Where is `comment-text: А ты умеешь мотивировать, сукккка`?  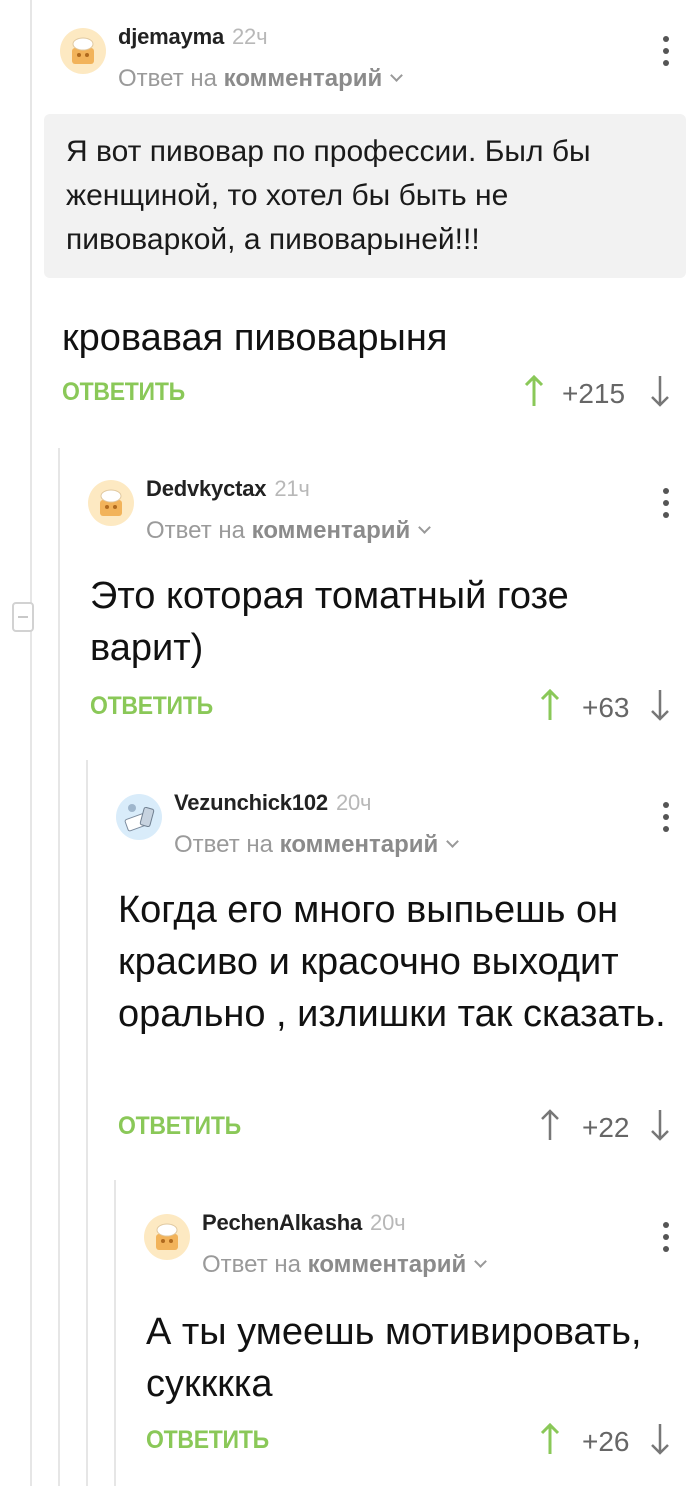
comment-text: А ты умеешь мотивировать, сукккка is located at coordinates (394, 1358).